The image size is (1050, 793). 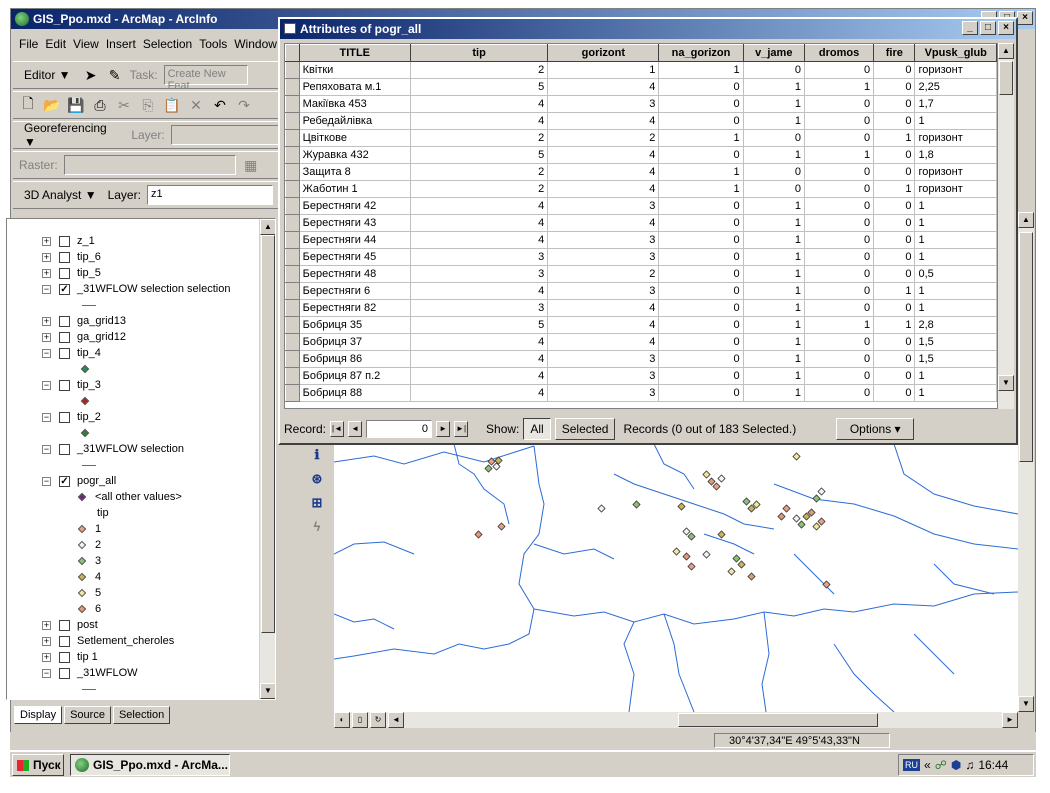 I want to click on data-view-icon: ◐, so click(x=342, y=720).